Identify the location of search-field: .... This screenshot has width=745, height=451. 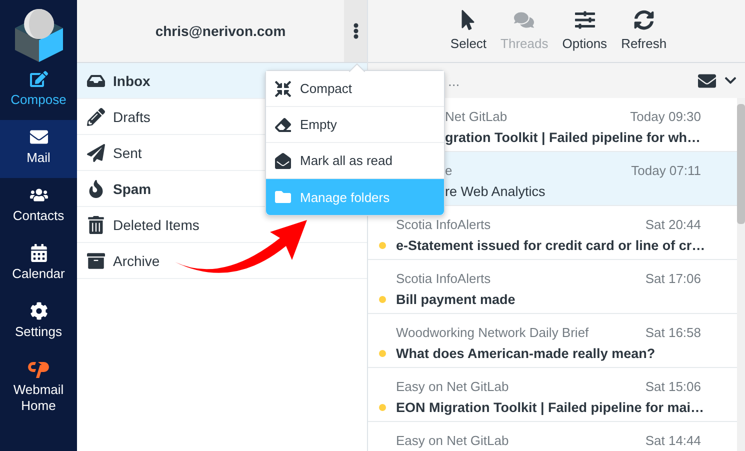
(570, 81).